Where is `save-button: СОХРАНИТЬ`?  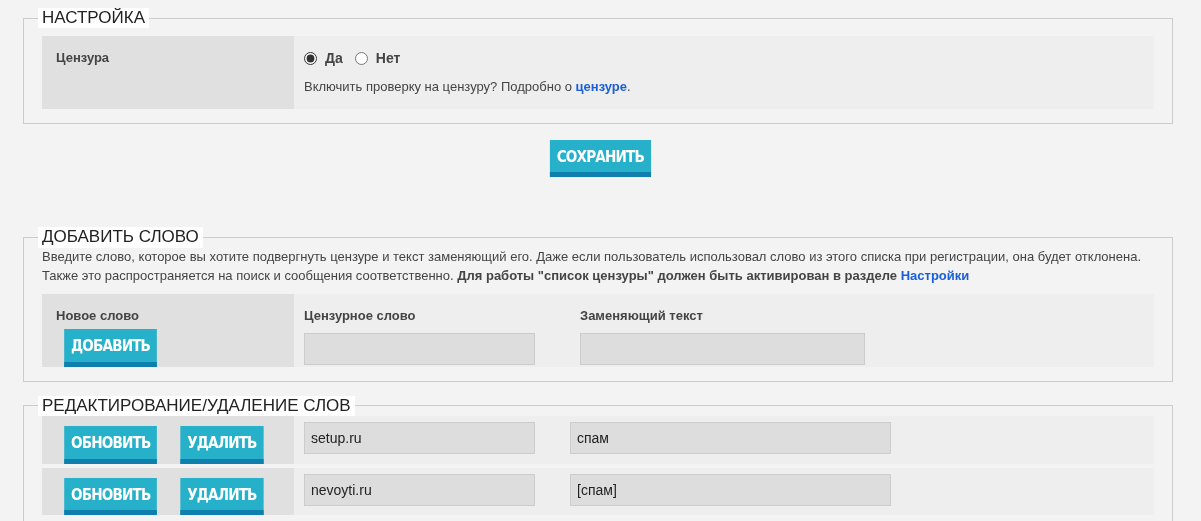
save-button: СОХРАНИТЬ is located at coordinates (600, 158).